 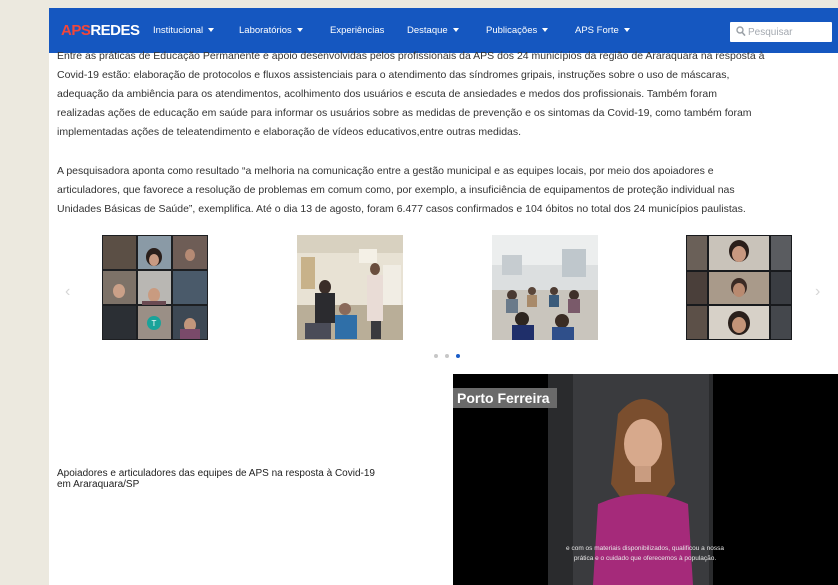 I want to click on nav-item-publicacoes: Publicações, so click(x=517, y=30).